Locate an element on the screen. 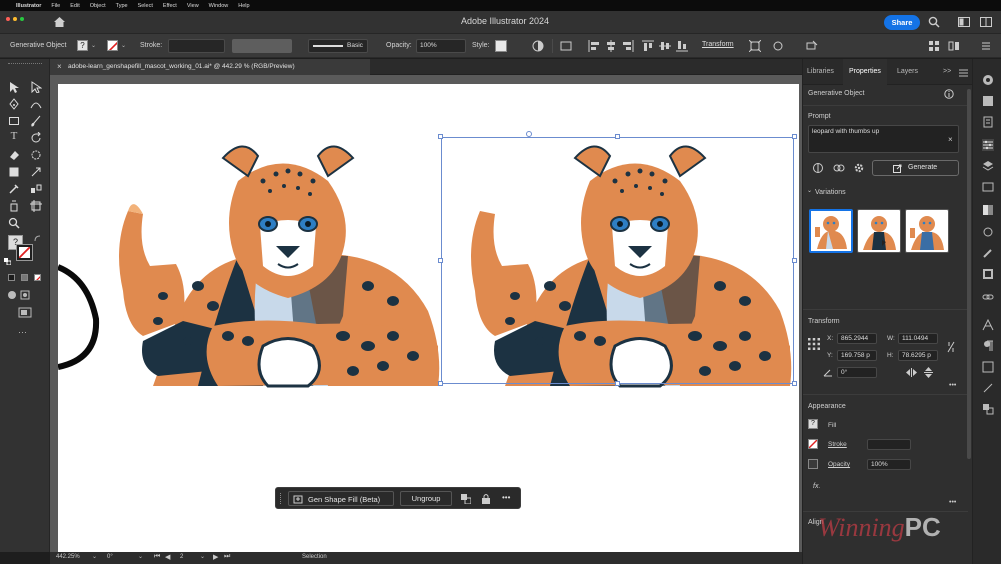 The height and width of the screenshot is (564, 1001). next-artboard-icon: ▶ is located at coordinates (215, 557).